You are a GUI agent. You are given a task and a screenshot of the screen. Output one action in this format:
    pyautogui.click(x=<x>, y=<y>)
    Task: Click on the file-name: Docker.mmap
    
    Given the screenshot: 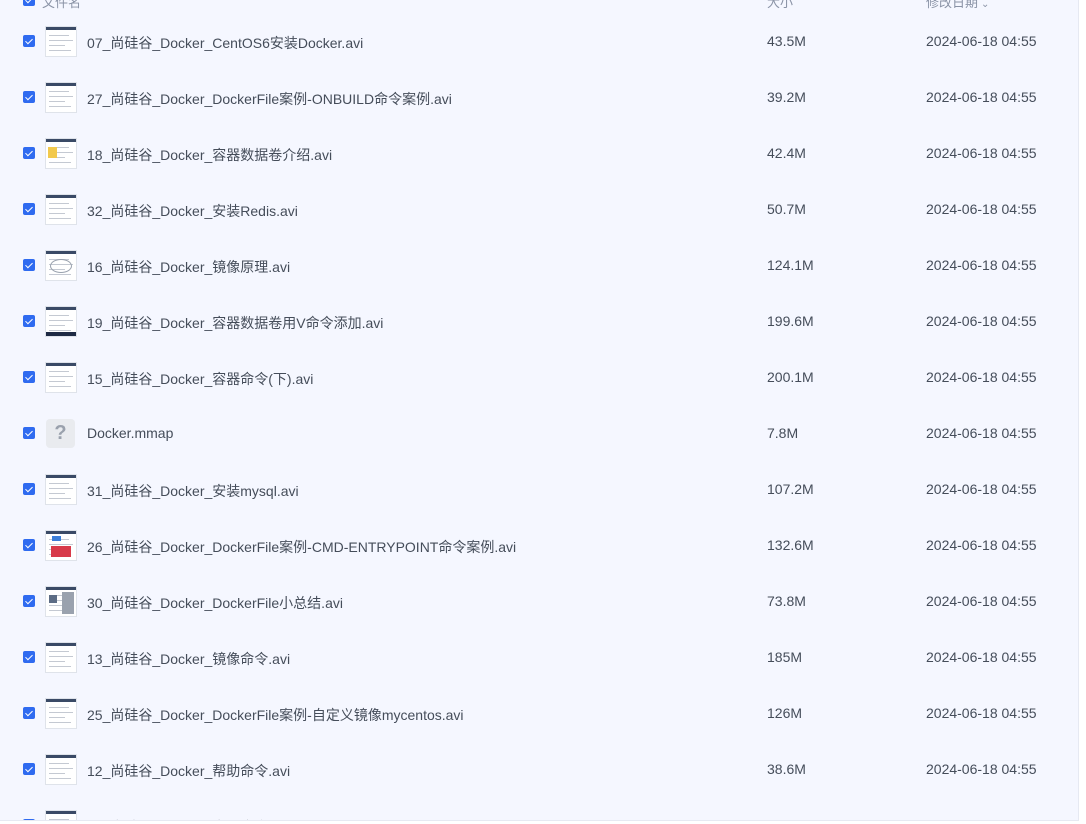 What is the action you would take?
    pyautogui.click(x=130, y=433)
    